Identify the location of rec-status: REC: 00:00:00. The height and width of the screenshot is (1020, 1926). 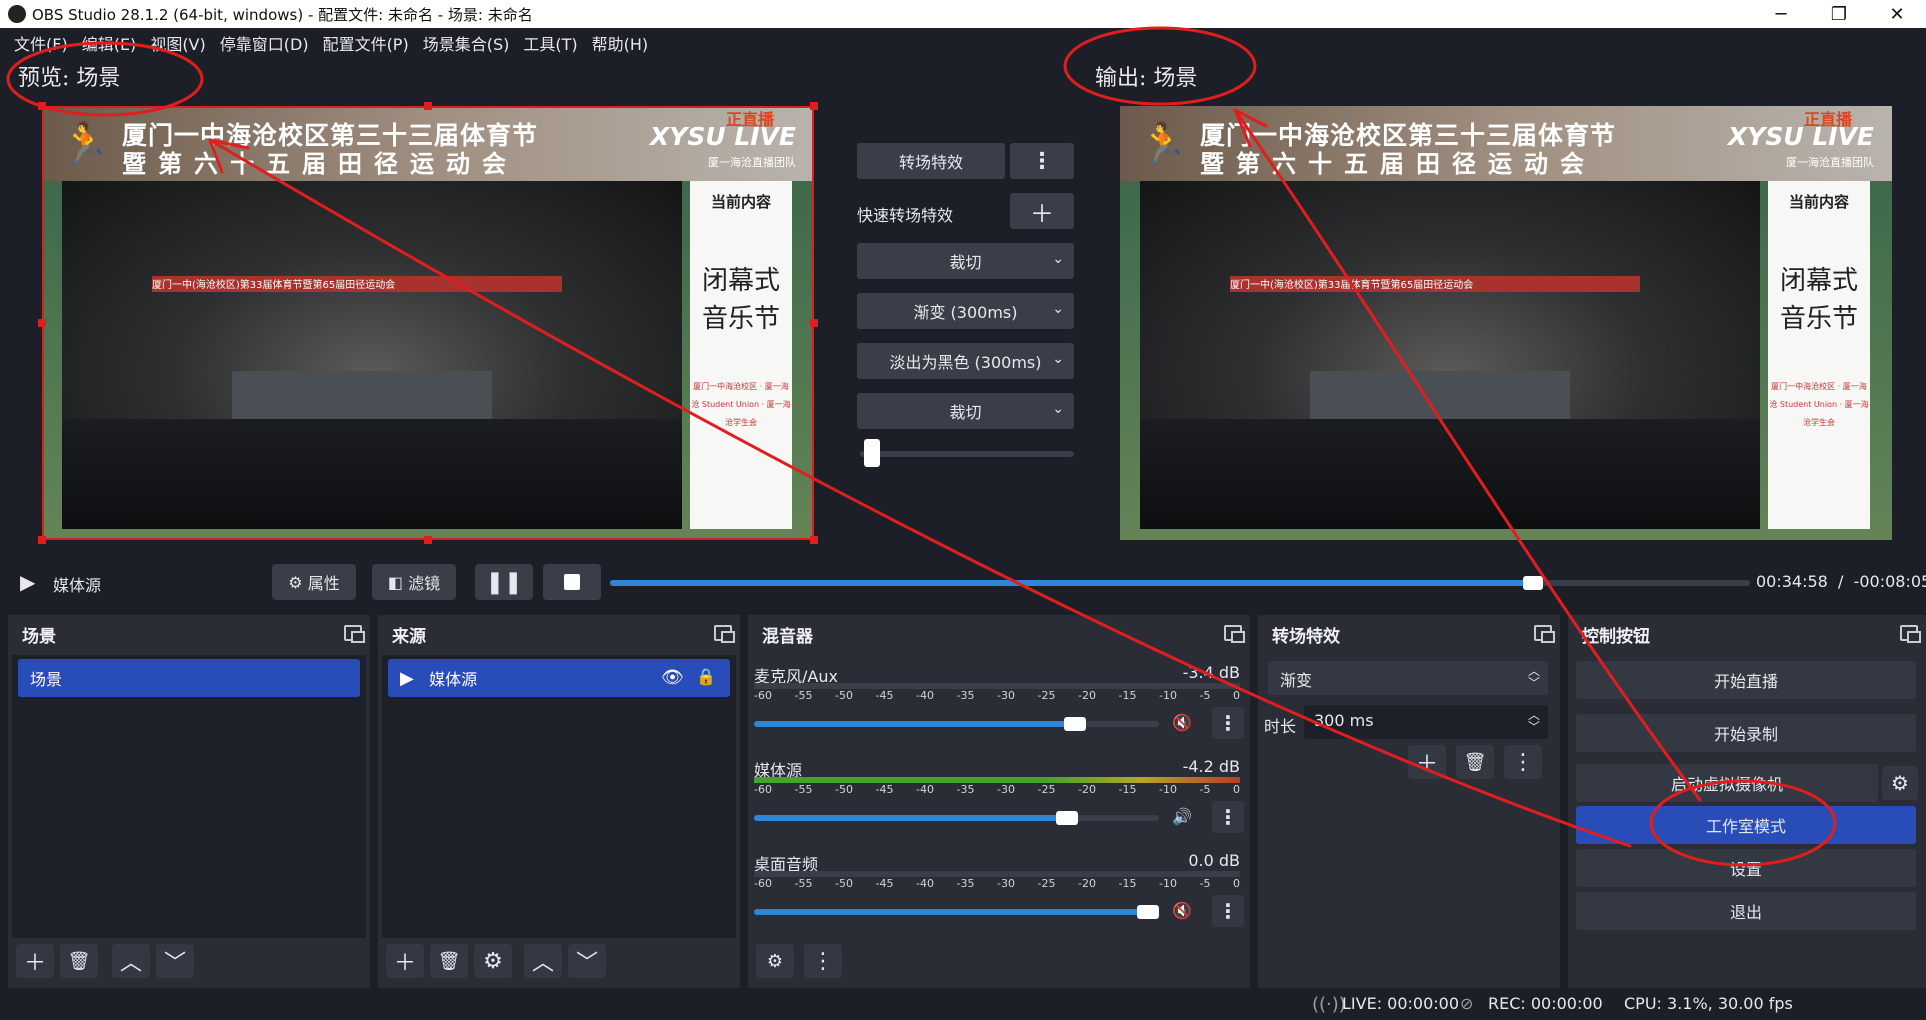
(1545, 1003).